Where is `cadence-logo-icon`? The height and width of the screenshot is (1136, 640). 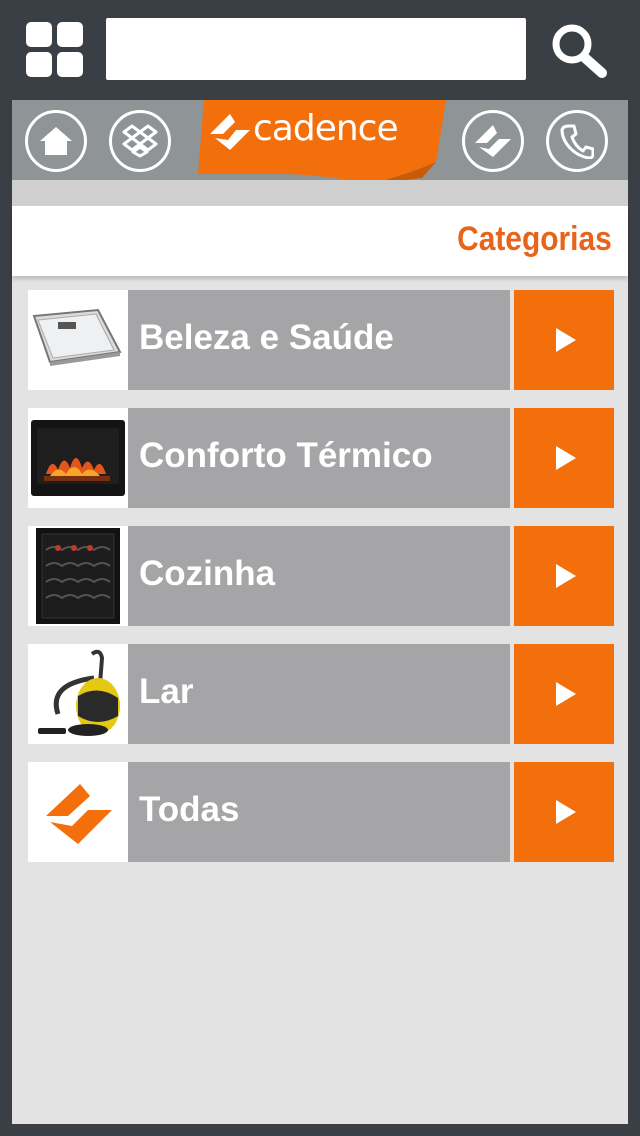 cadence-logo-icon is located at coordinates (493, 141).